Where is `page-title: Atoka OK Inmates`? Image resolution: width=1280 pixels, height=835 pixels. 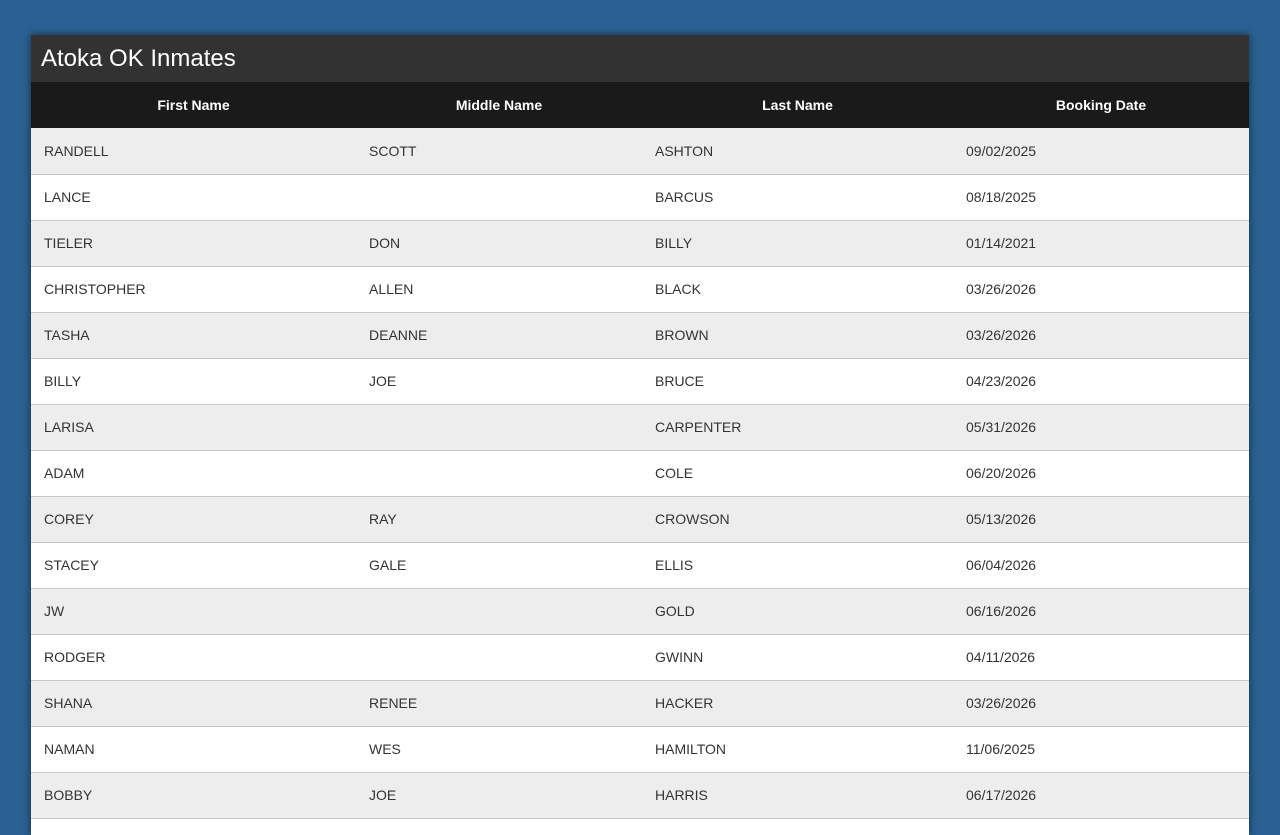 page-title: Atoka OK Inmates is located at coordinates (138, 58).